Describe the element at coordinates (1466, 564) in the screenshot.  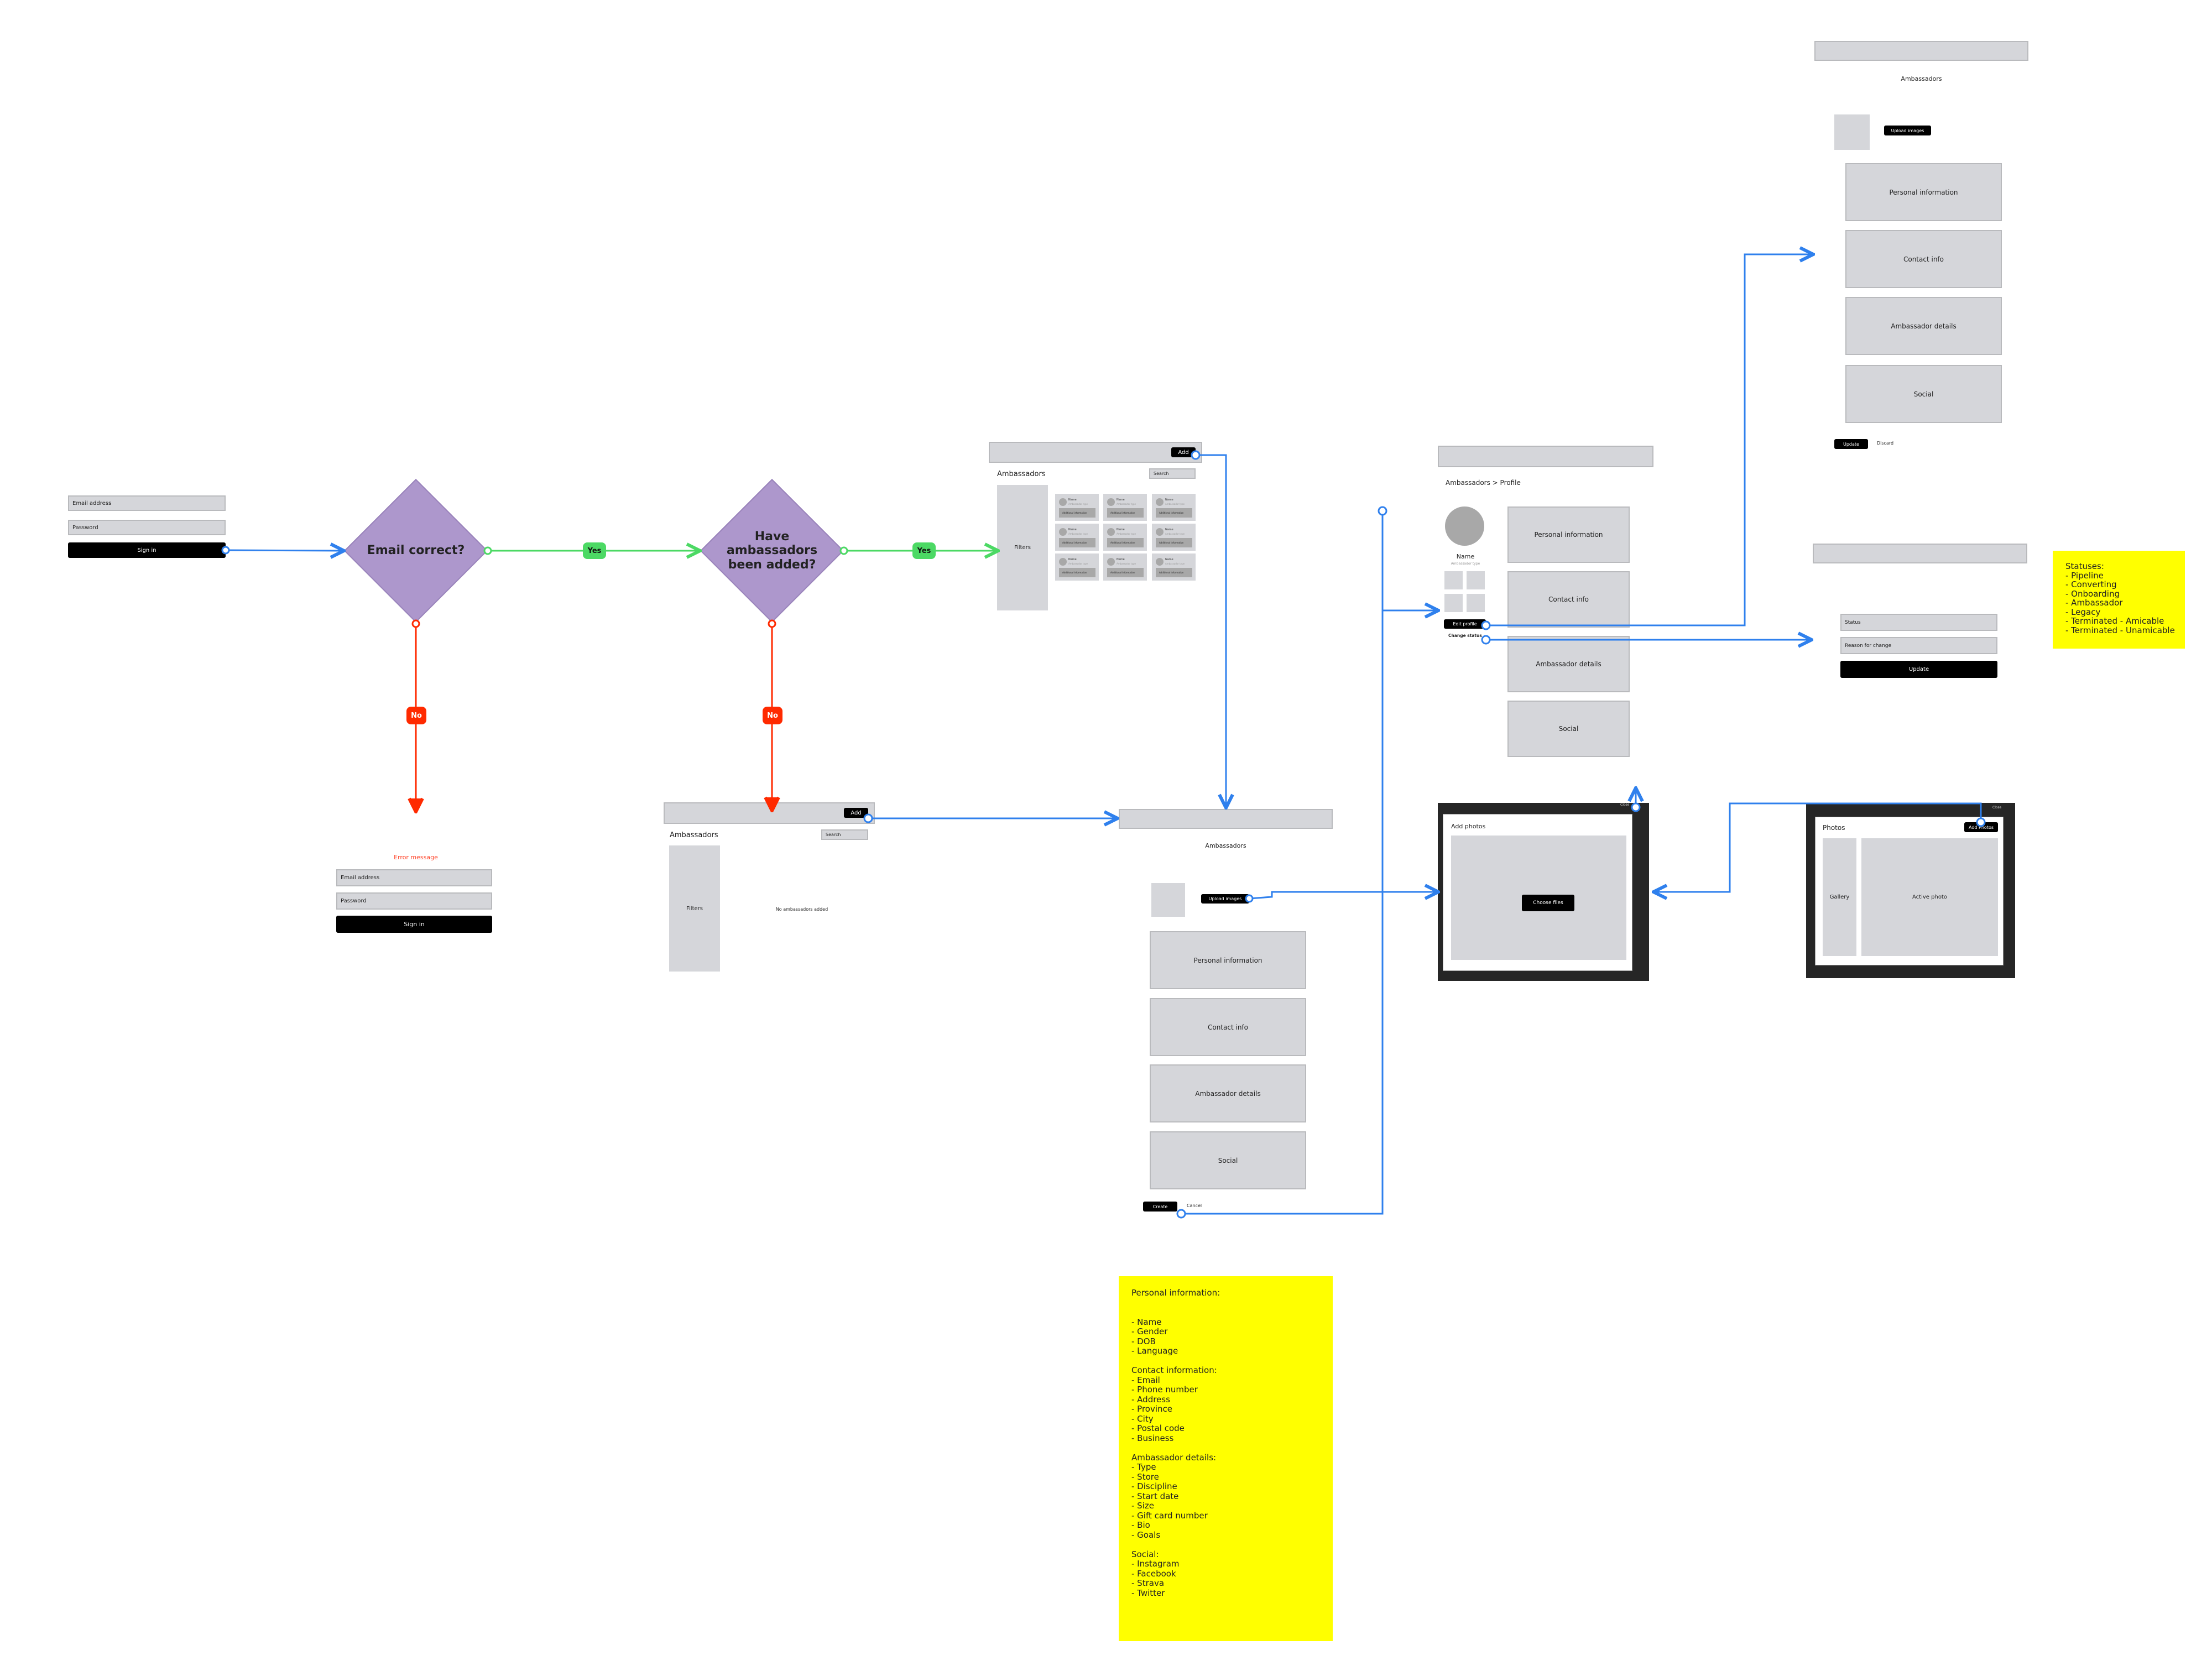
I see `profile-type: Ambassador type` at that location.